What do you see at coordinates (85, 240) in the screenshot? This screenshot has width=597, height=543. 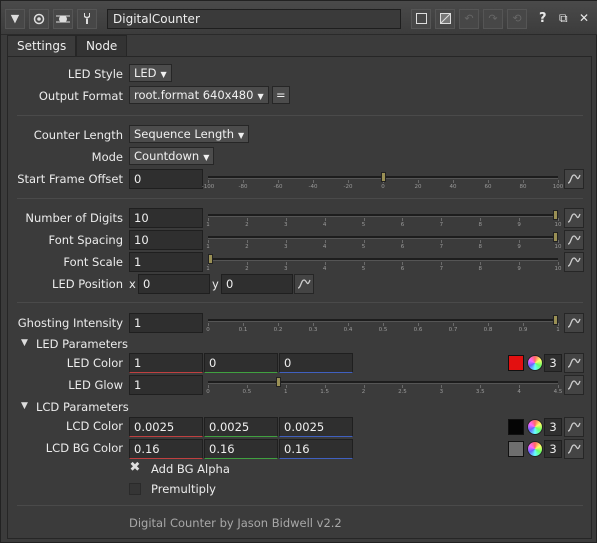 I see `font-spacing-label: Font Spacing` at bounding box center [85, 240].